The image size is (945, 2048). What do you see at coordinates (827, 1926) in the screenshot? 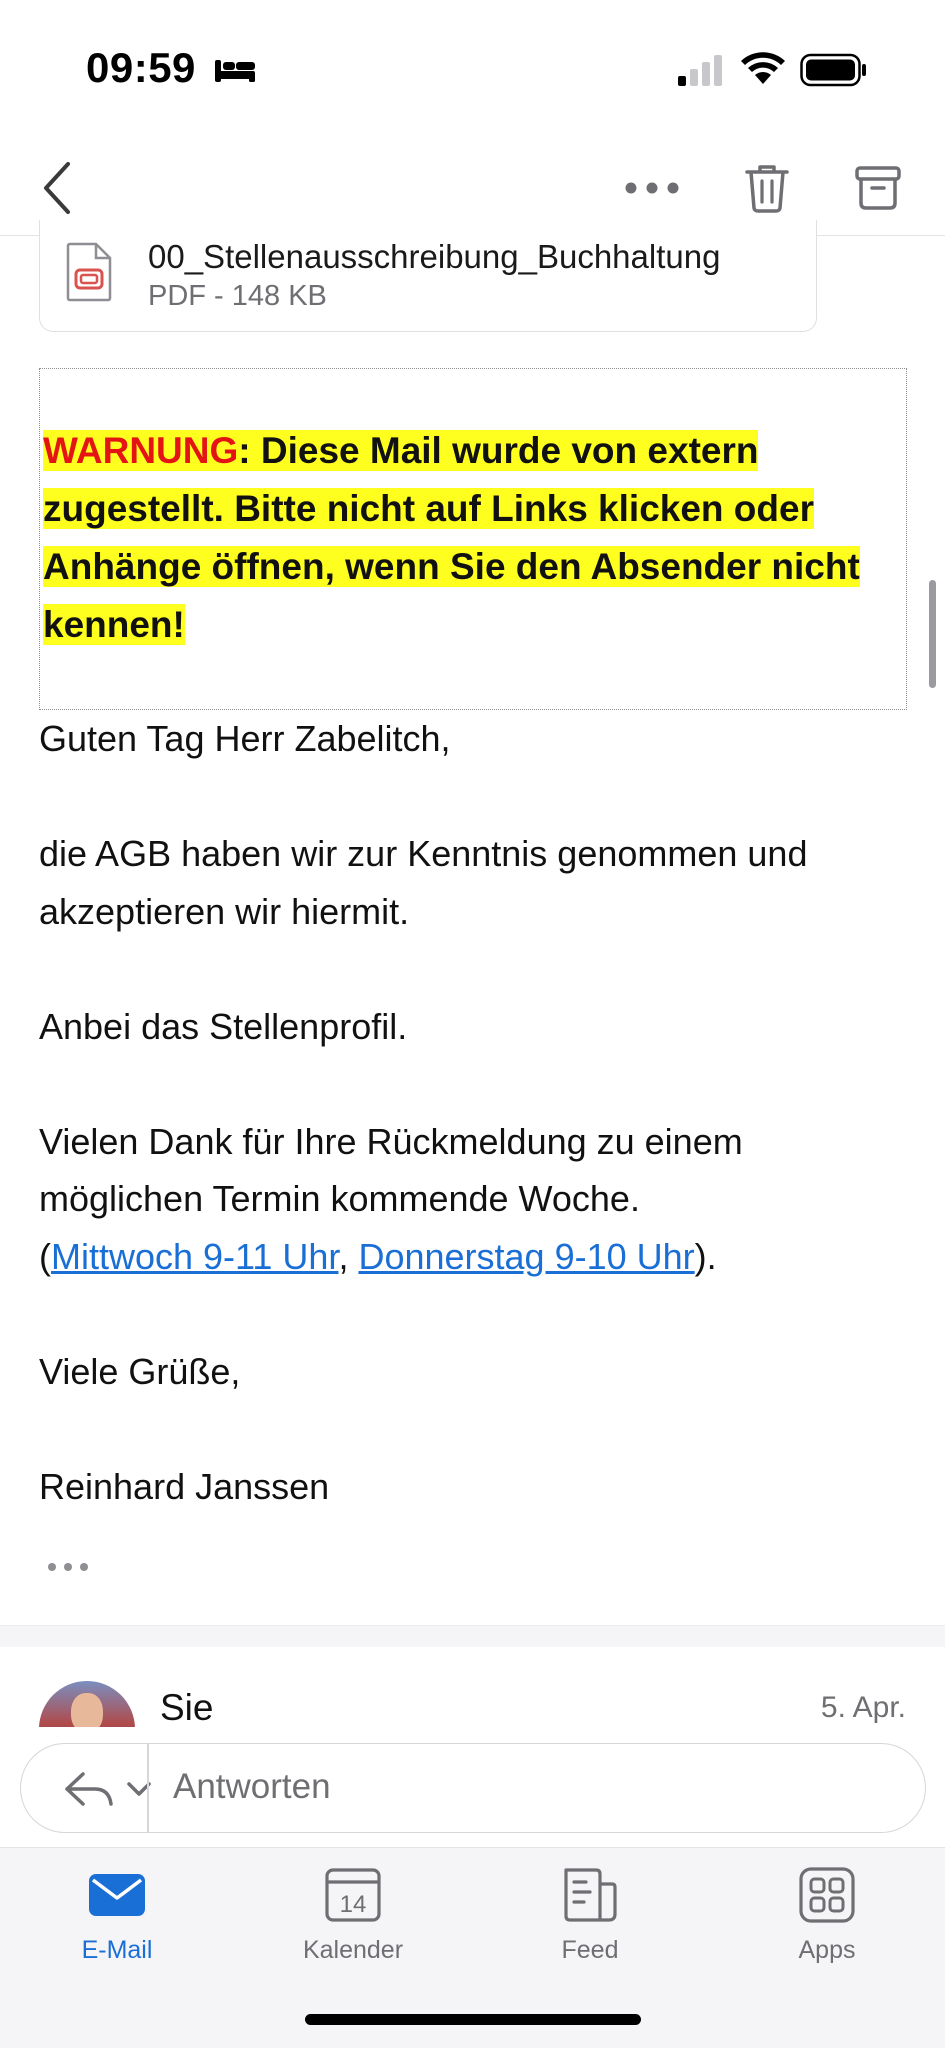
I see `tab-apps: Apps` at bounding box center [827, 1926].